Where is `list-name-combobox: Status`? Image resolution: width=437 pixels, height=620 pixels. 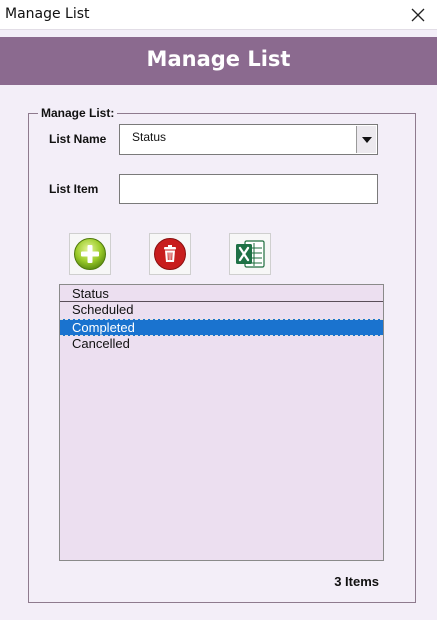
list-name-combobox: Status is located at coordinates (248, 139).